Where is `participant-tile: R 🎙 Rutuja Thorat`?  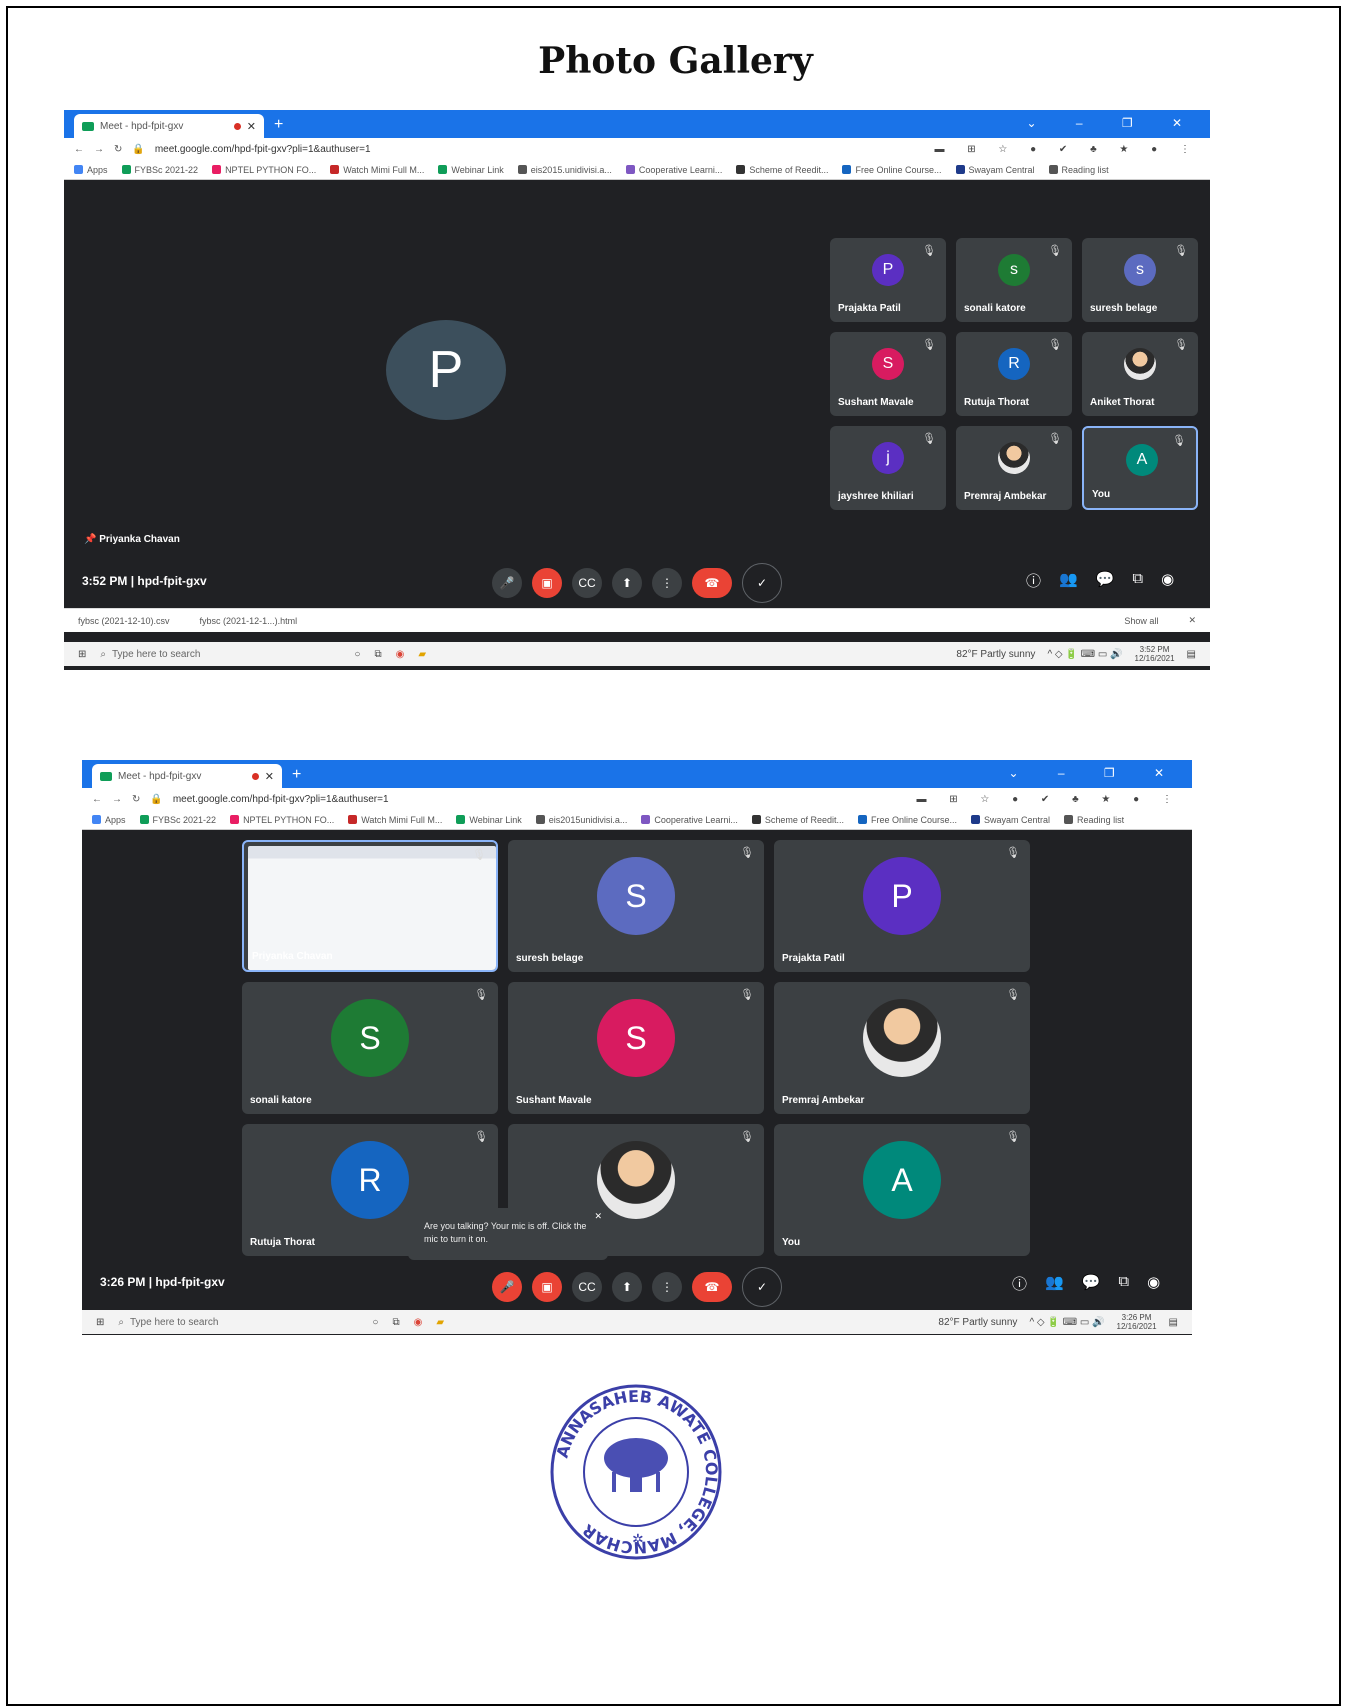
participant-tile: R 🎙 Rutuja Thorat is located at coordinates (1014, 374).